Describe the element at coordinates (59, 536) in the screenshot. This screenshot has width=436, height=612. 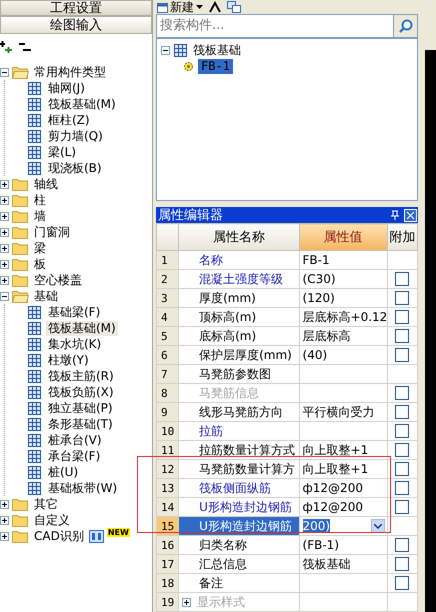
I see `tree-item: CAD识别` at that location.